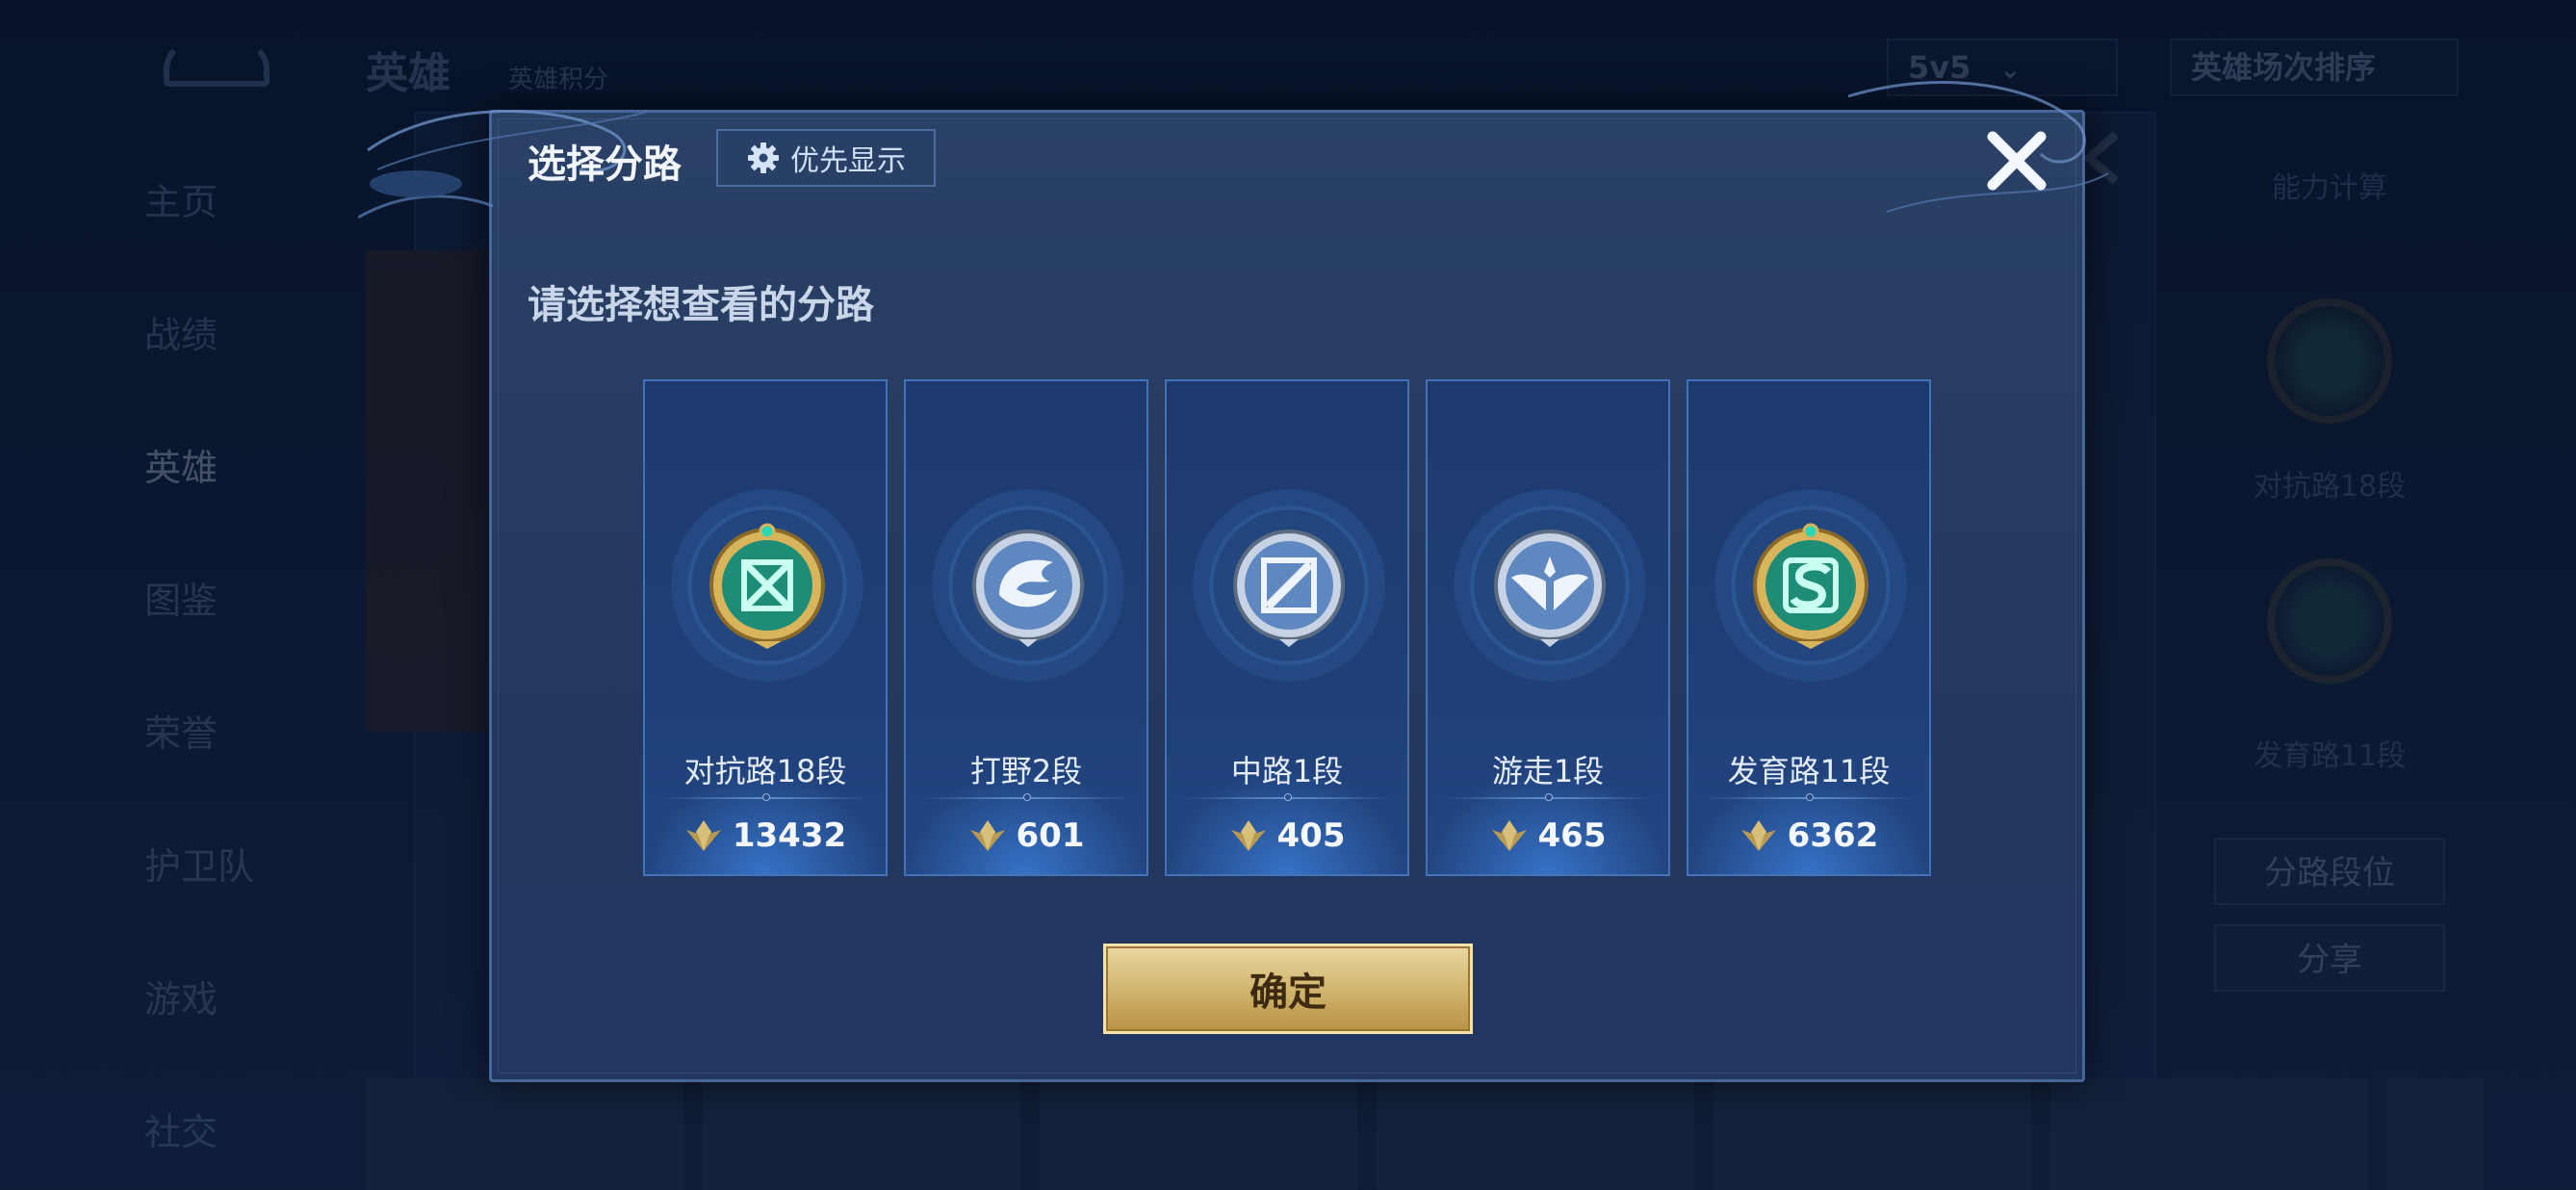  I want to click on lane-score: 13432, so click(765, 836).